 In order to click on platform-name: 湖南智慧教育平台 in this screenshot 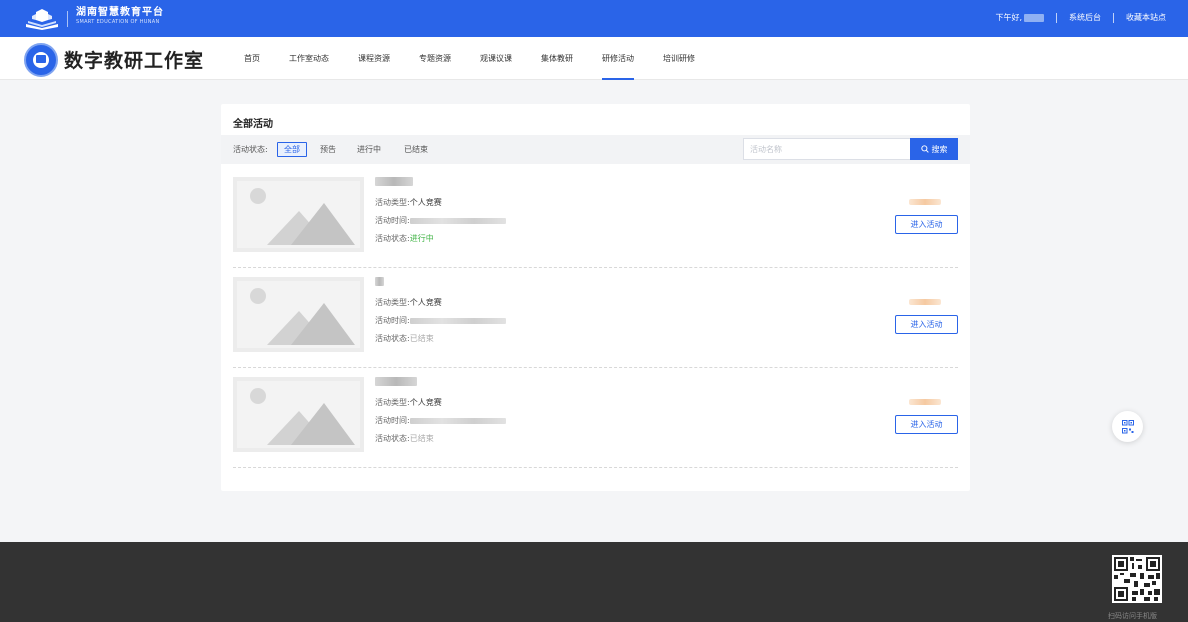, I will do `click(120, 12)`.